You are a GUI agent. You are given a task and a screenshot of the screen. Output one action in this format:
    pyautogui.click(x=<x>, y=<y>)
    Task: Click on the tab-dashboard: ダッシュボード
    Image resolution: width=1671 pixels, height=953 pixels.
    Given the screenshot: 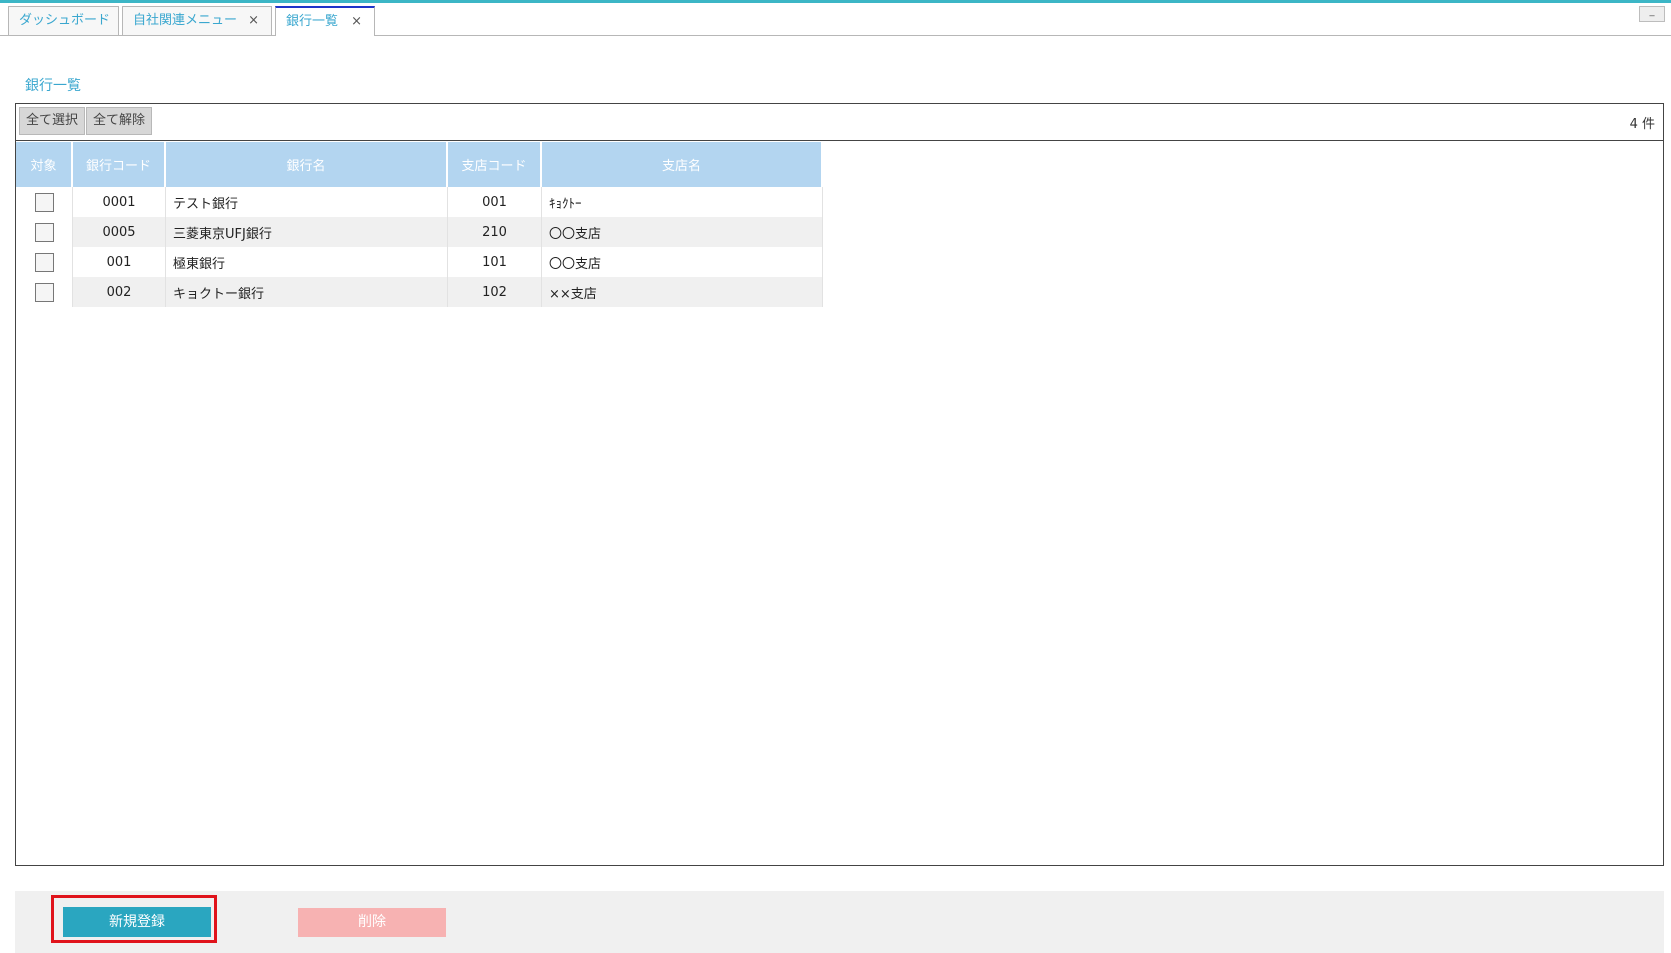 What is the action you would take?
    pyautogui.click(x=63, y=20)
    